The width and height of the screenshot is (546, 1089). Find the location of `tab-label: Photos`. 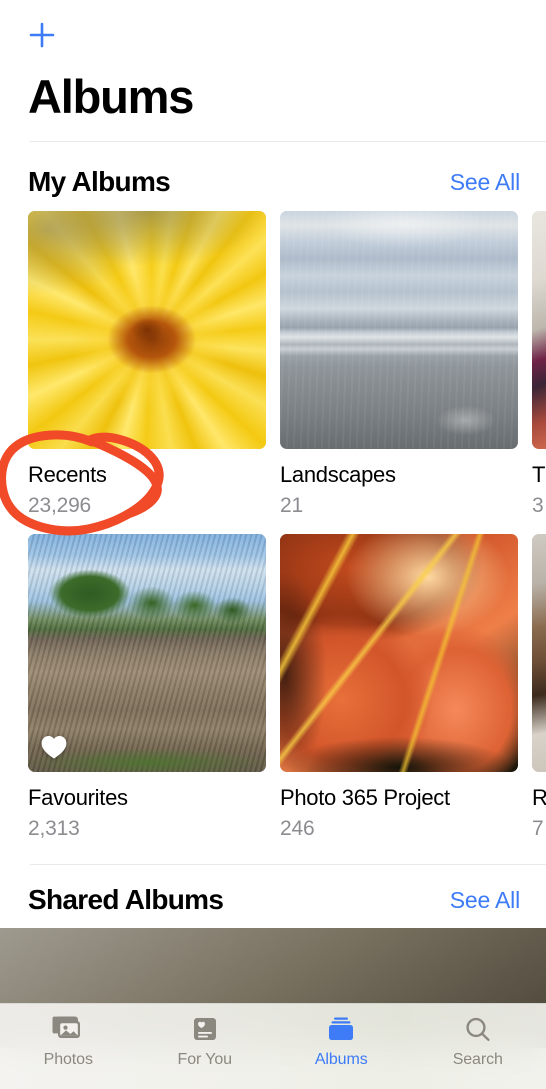

tab-label: Photos is located at coordinates (68, 1059).